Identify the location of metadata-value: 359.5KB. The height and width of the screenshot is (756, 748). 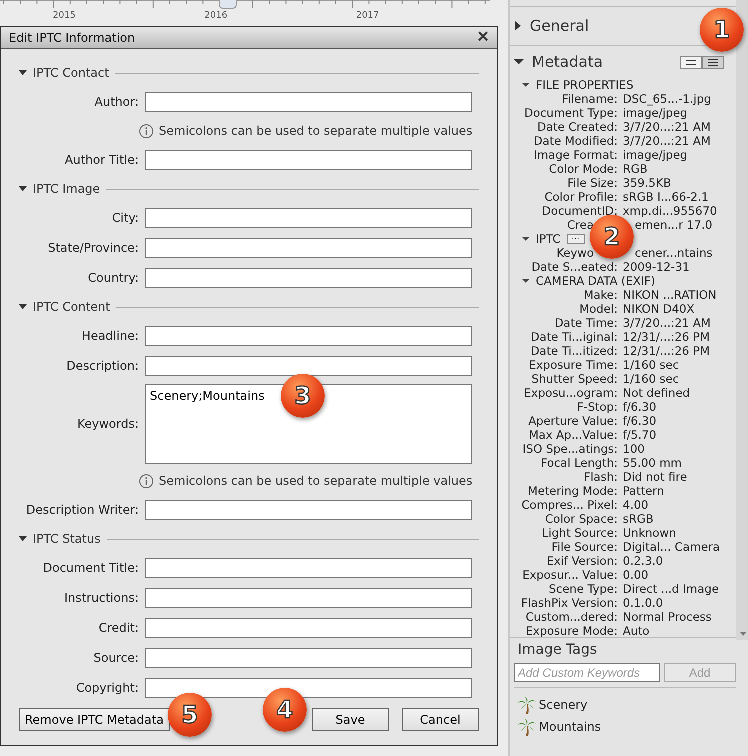
(647, 183).